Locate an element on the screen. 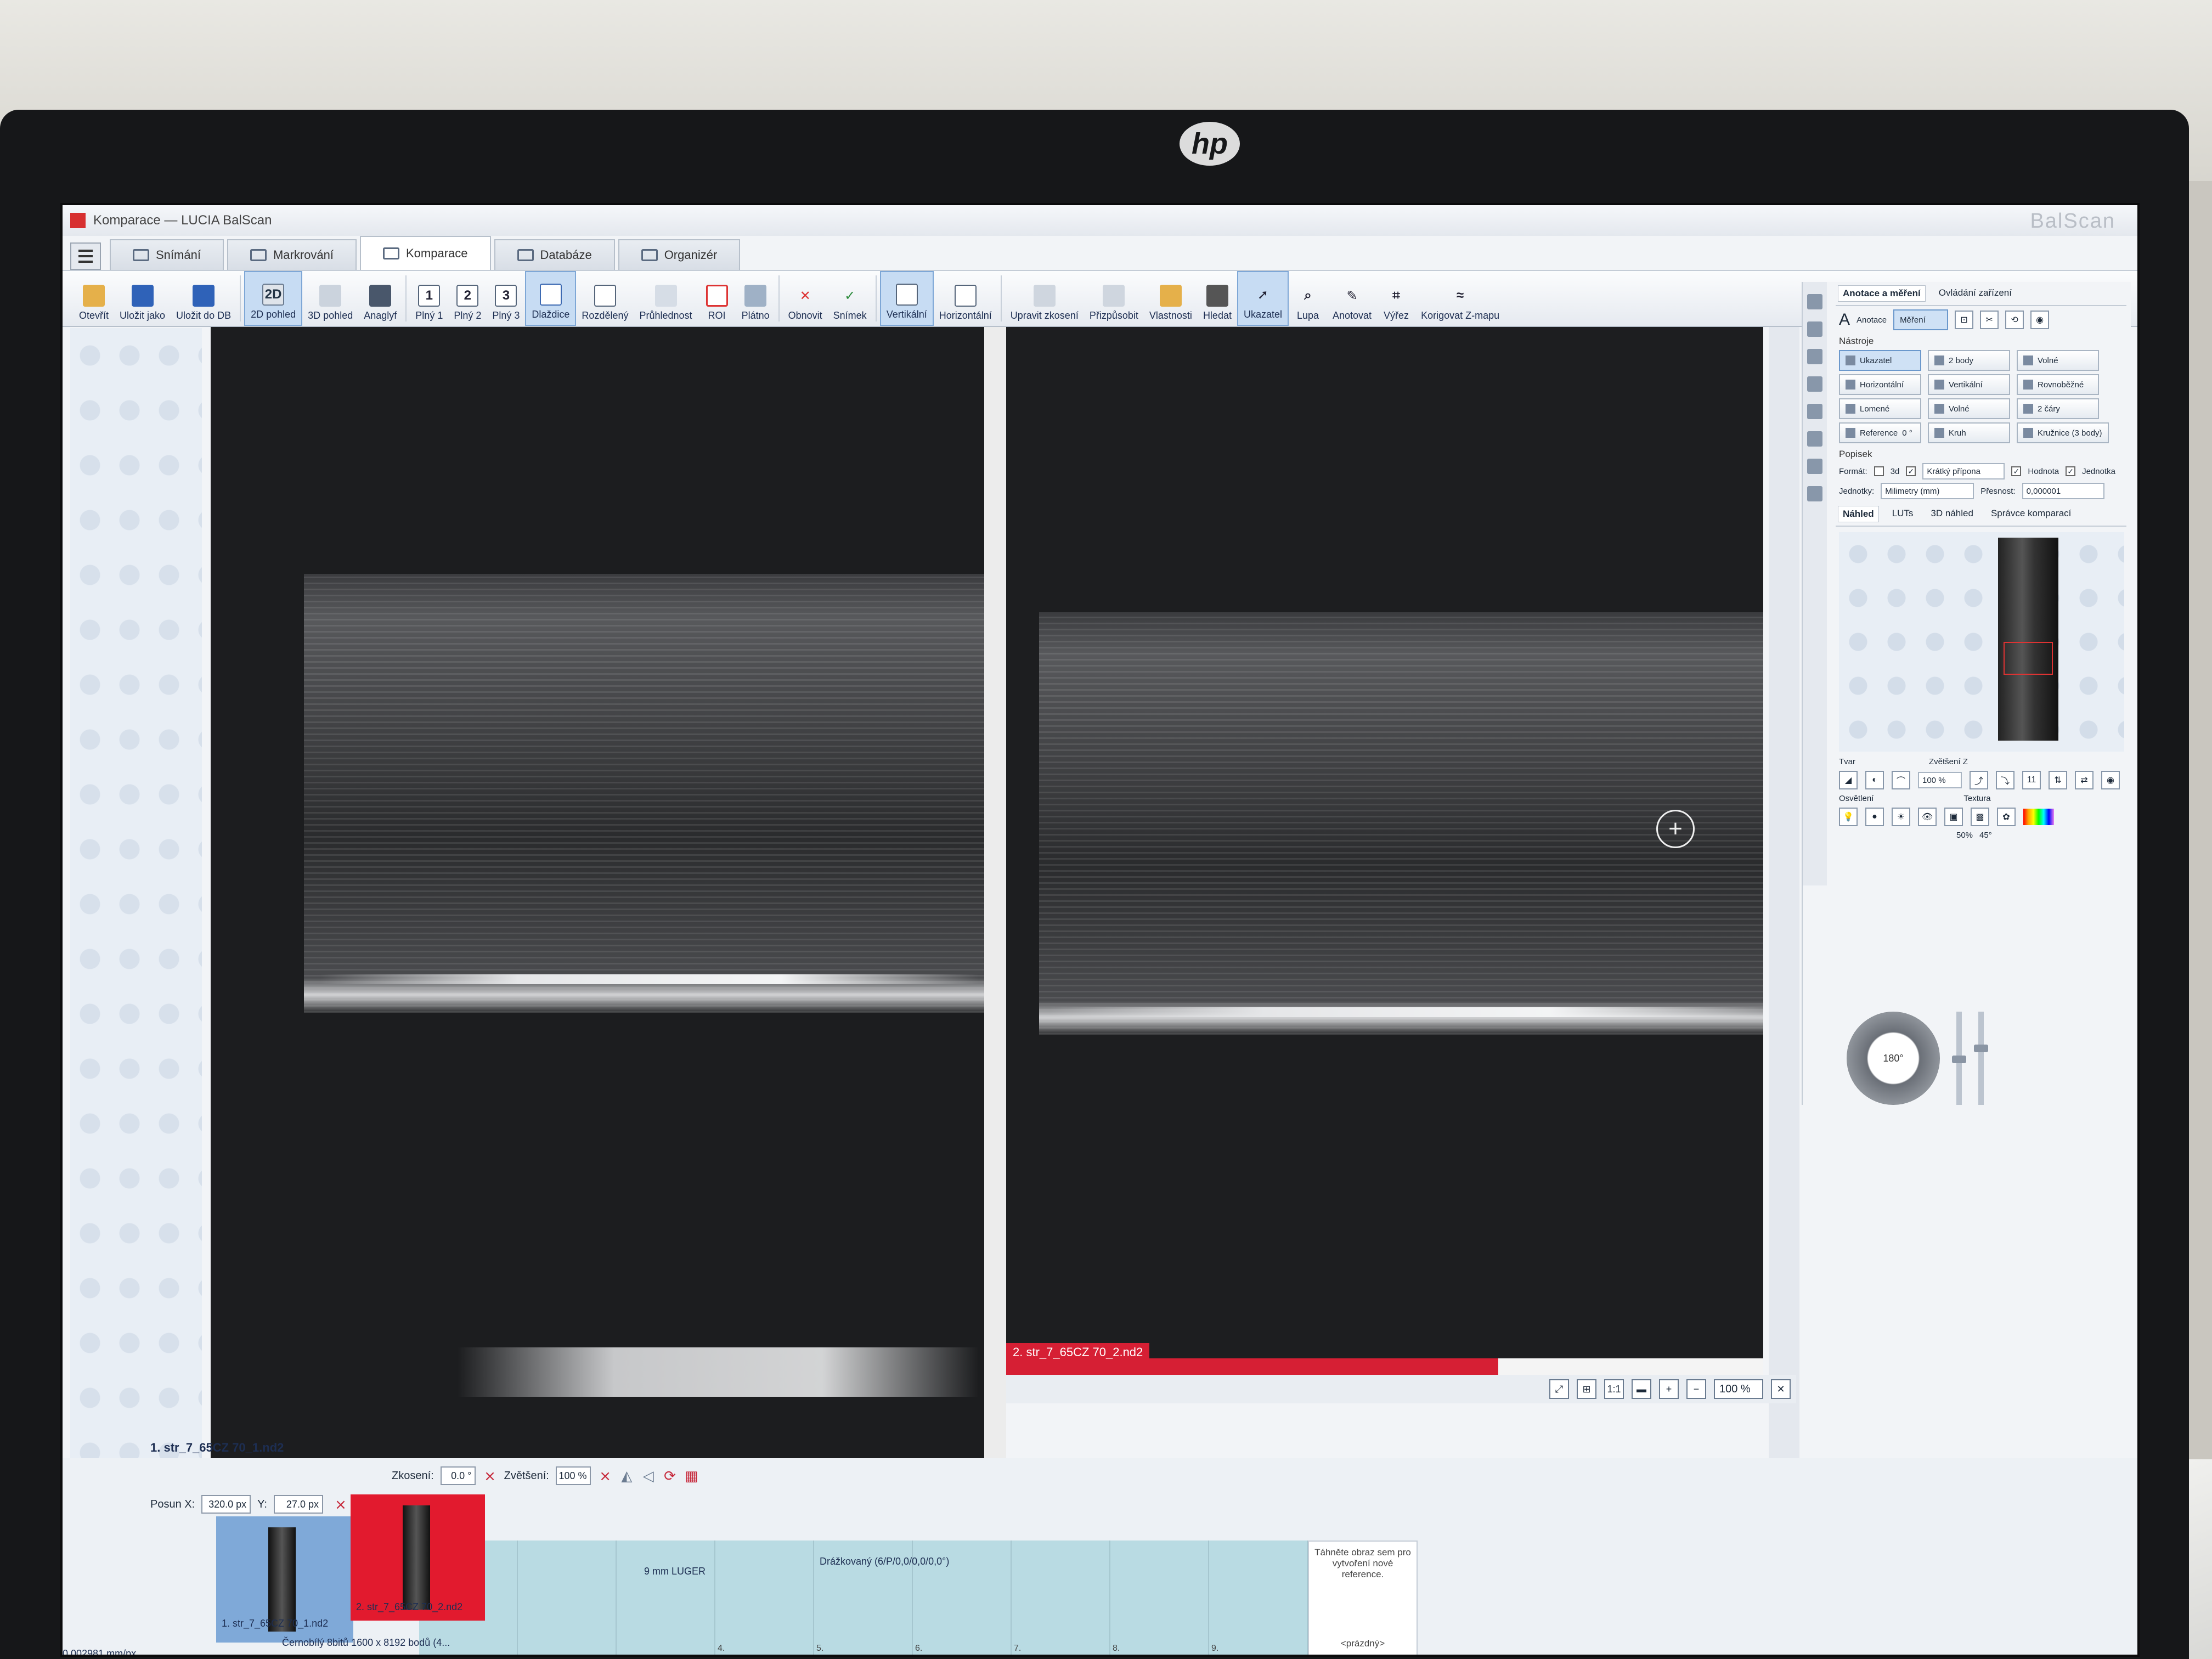 The height and width of the screenshot is (1659, 2212). refresh-button: ✕ Obnovit is located at coordinates (806, 298).